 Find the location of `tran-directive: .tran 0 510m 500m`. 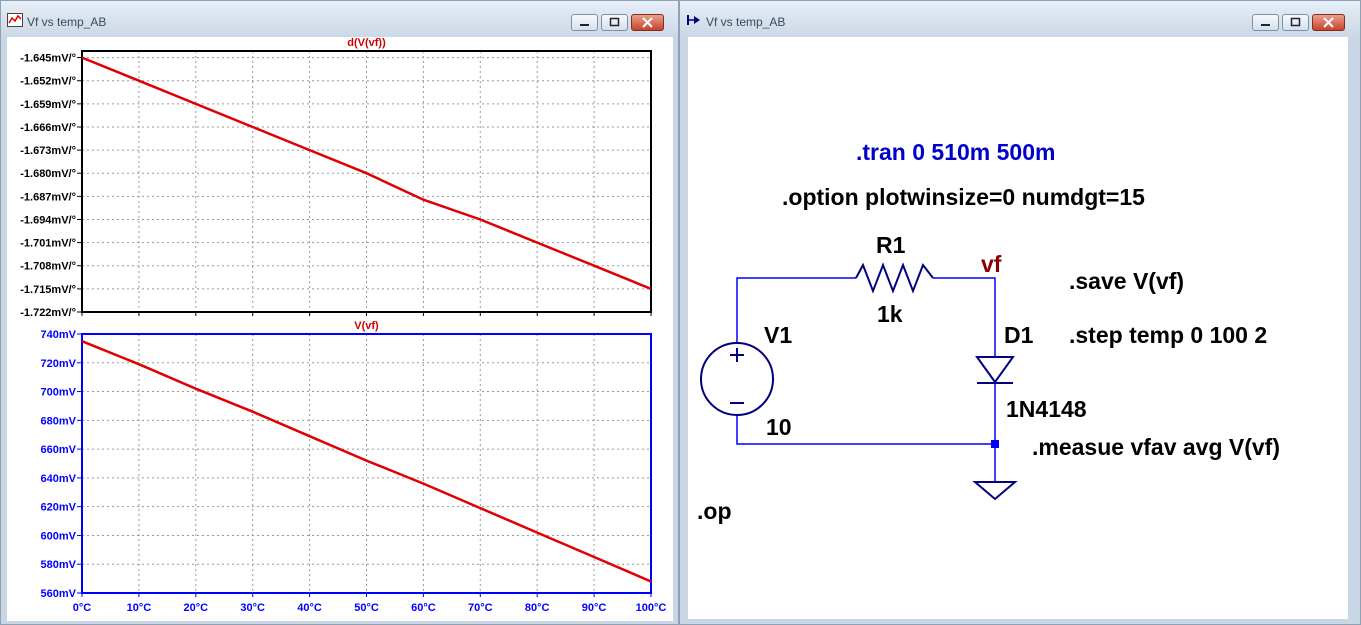

tran-directive: .tran 0 510m 500m is located at coordinates (955, 152).